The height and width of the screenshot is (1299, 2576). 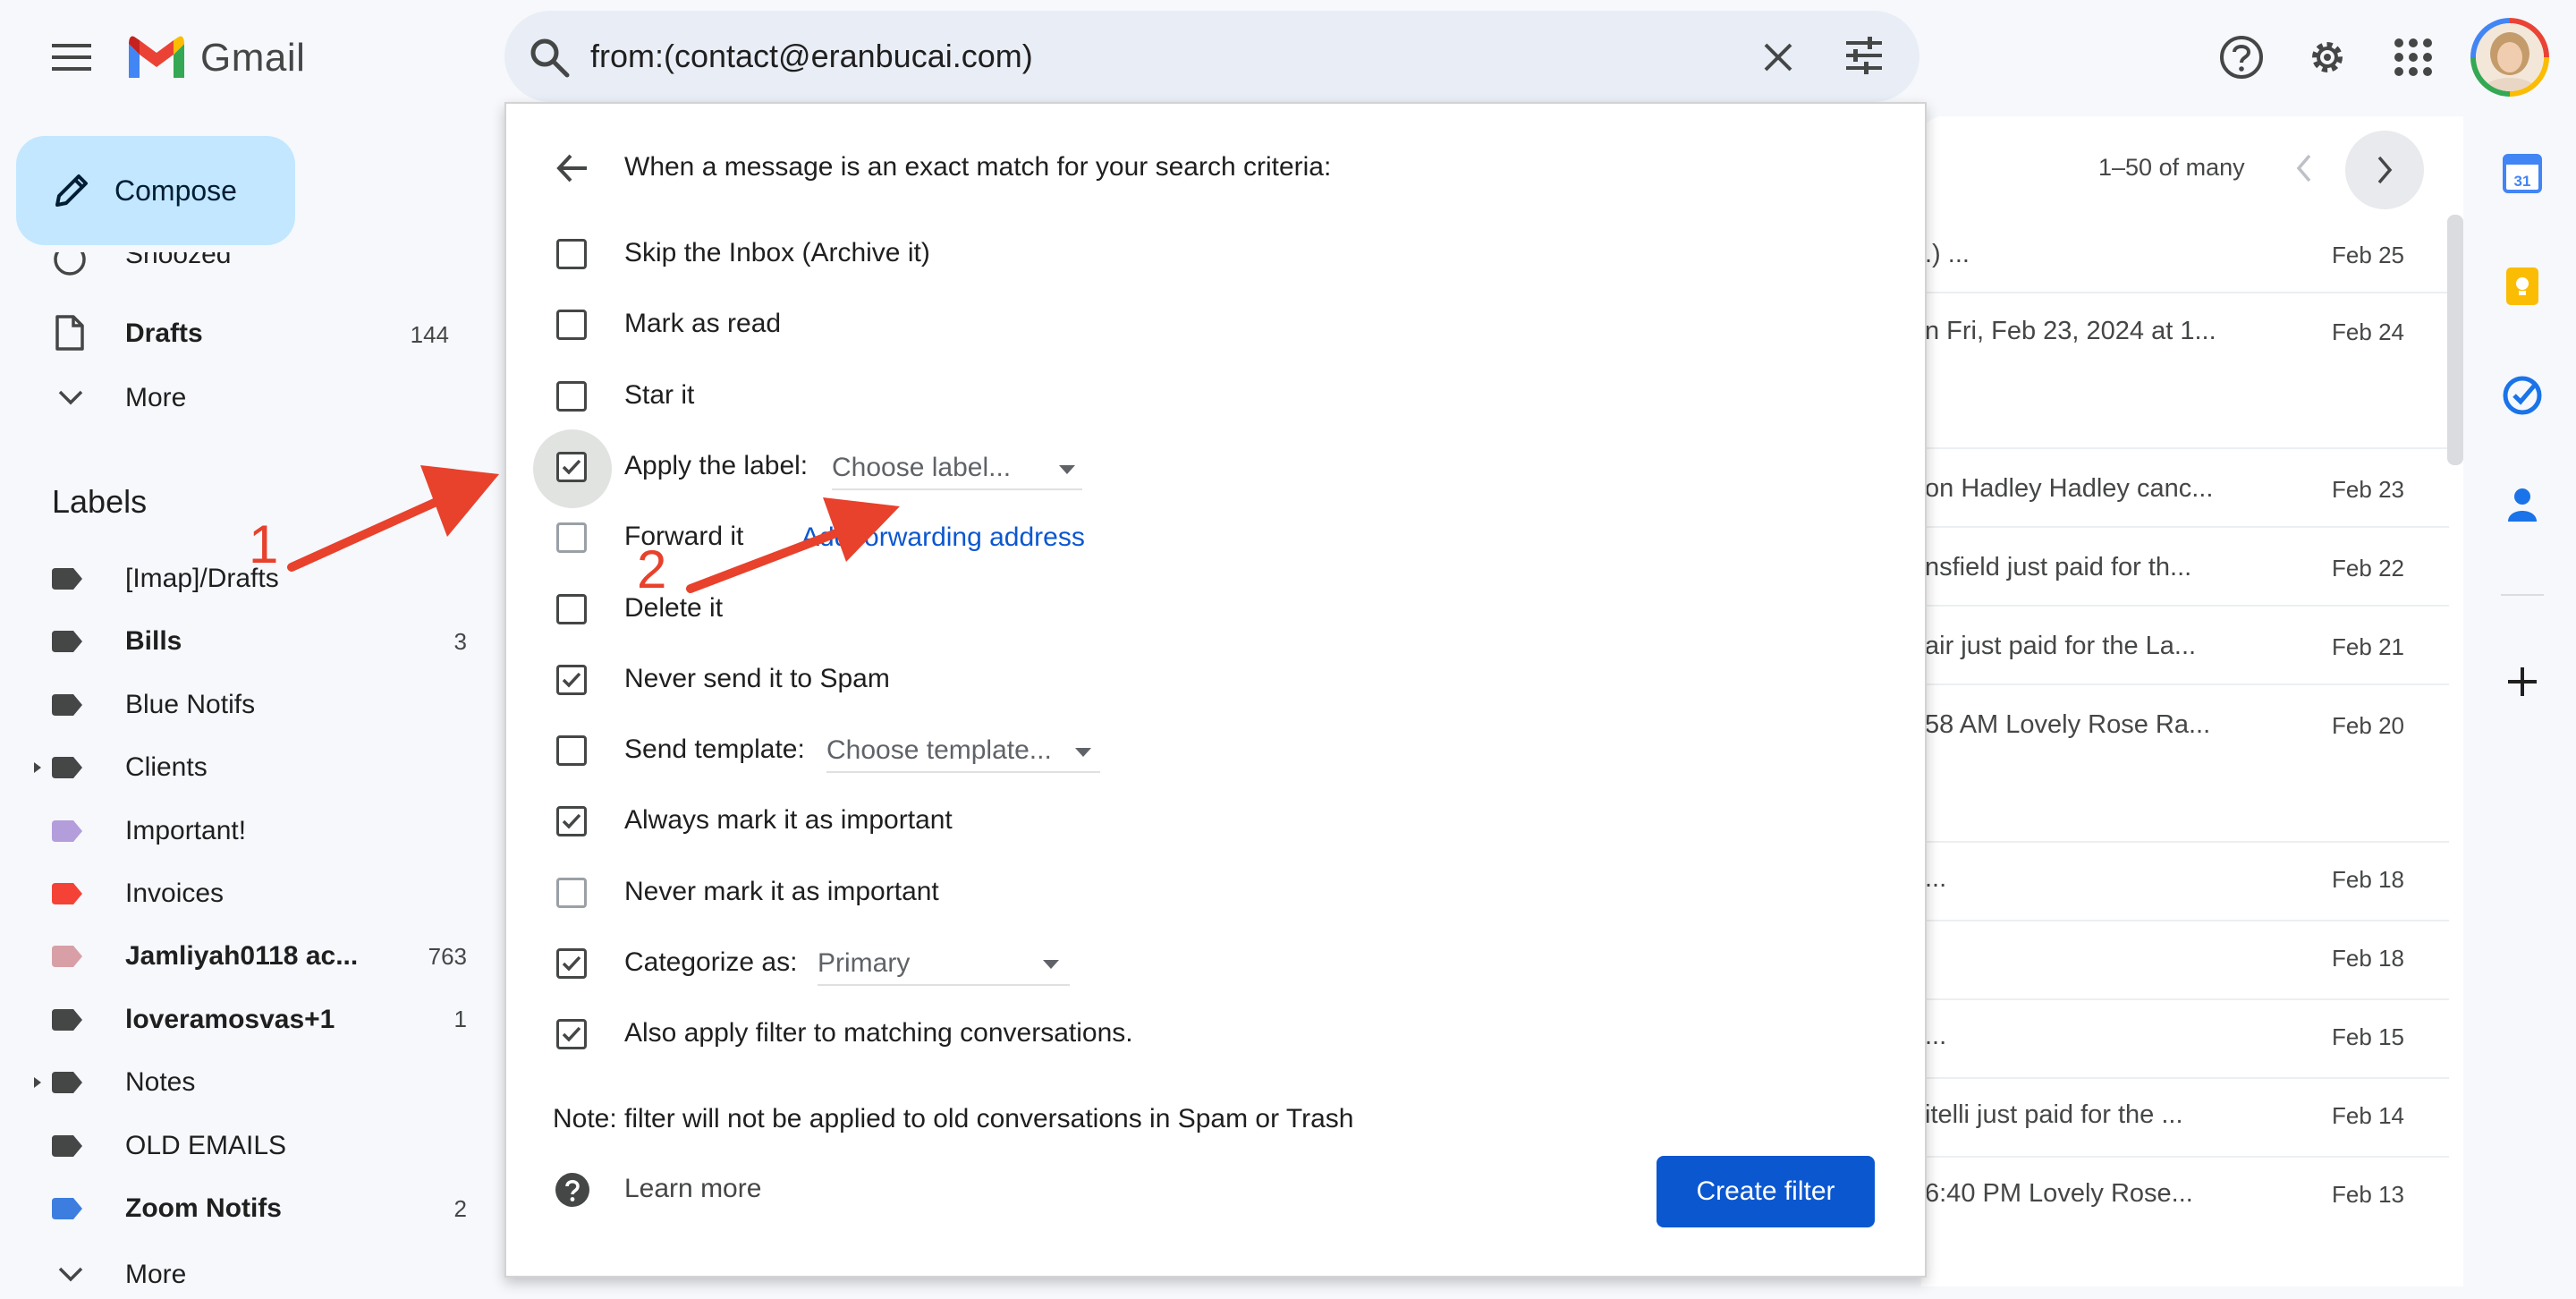 What do you see at coordinates (250, 641) in the screenshot?
I see `label-item: Bills 3` at bounding box center [250, 641].